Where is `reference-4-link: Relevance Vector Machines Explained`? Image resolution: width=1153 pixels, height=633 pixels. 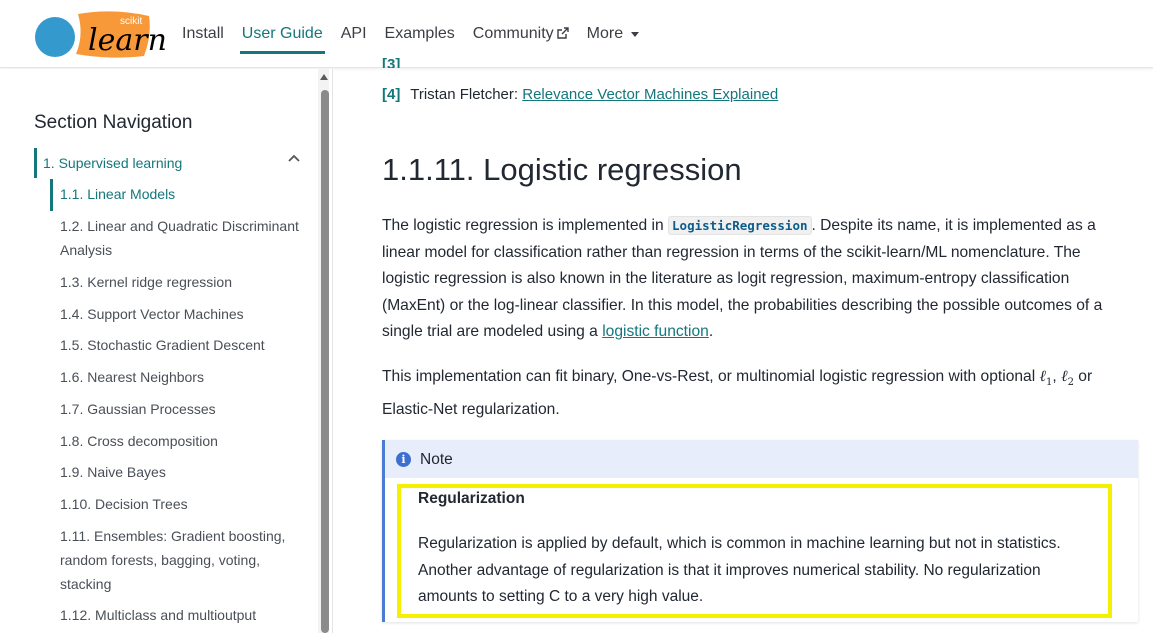 reference-4-link: Relevance Vector Machines Explained is located at coordinates (650, 94).